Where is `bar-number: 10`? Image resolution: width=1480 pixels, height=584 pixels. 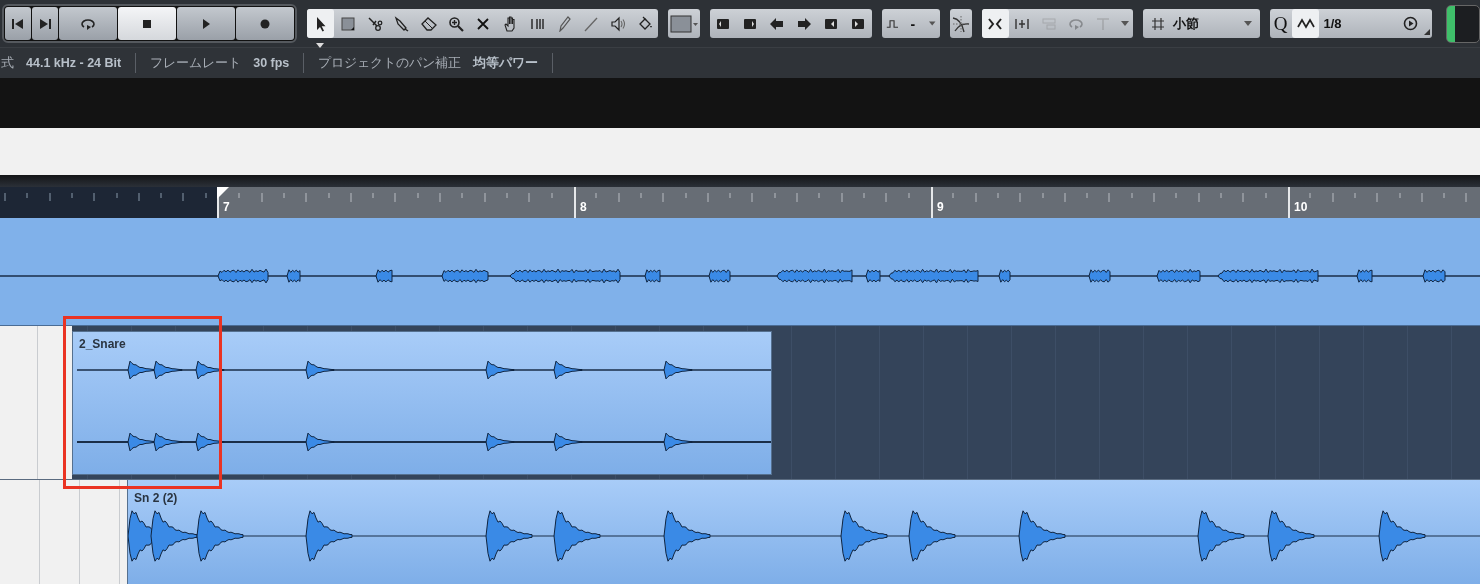 bar-number: 10 is located at coordinates (1301, 207).